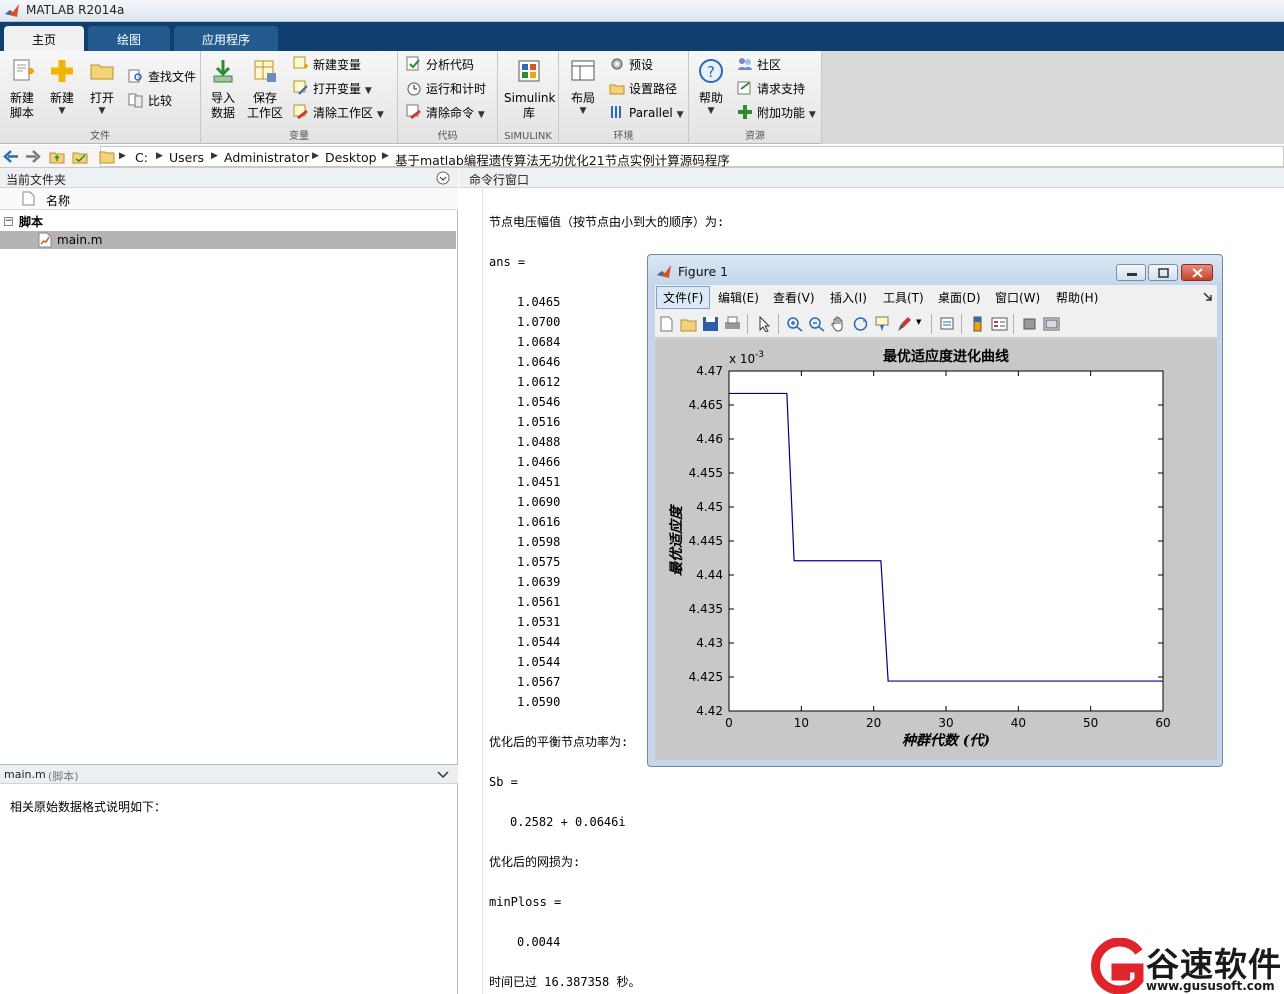 This screenshot has height=994, width=1284. I want to click on new-label: 新建, so click(61, 98).